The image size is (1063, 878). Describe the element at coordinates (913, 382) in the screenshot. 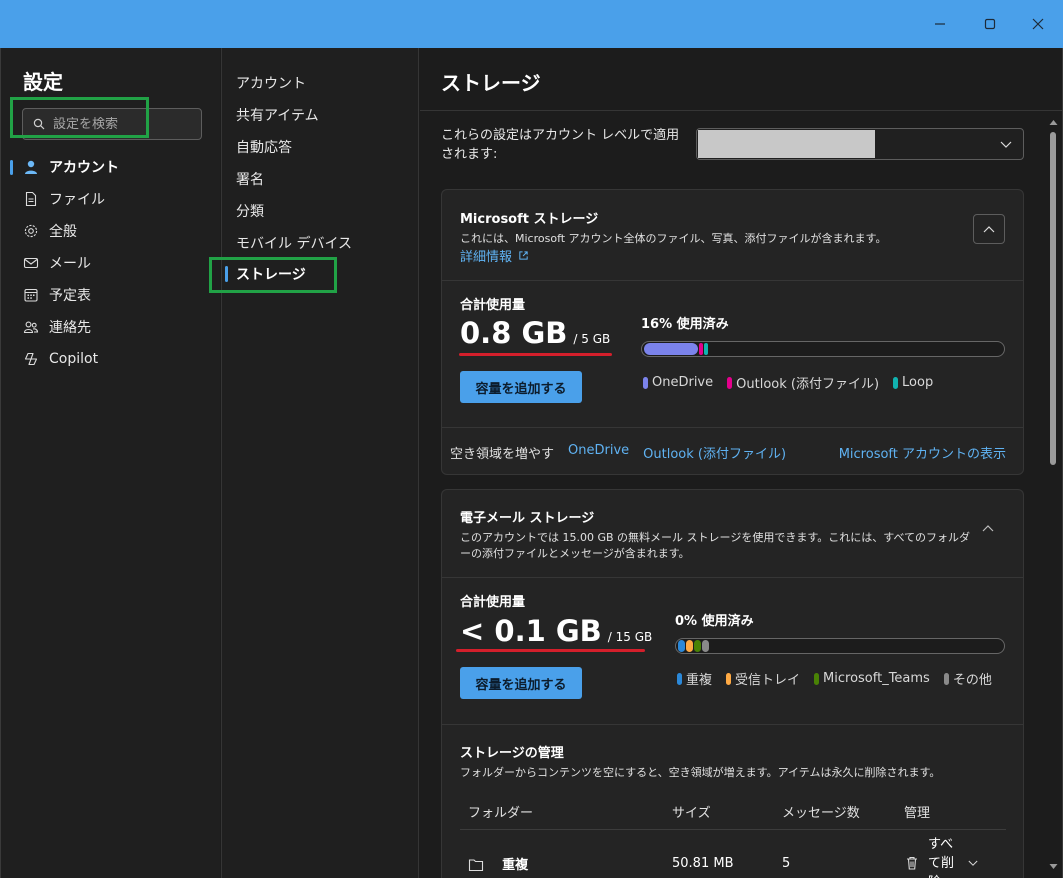

I see `legend-item-loop: Loop` at that location.